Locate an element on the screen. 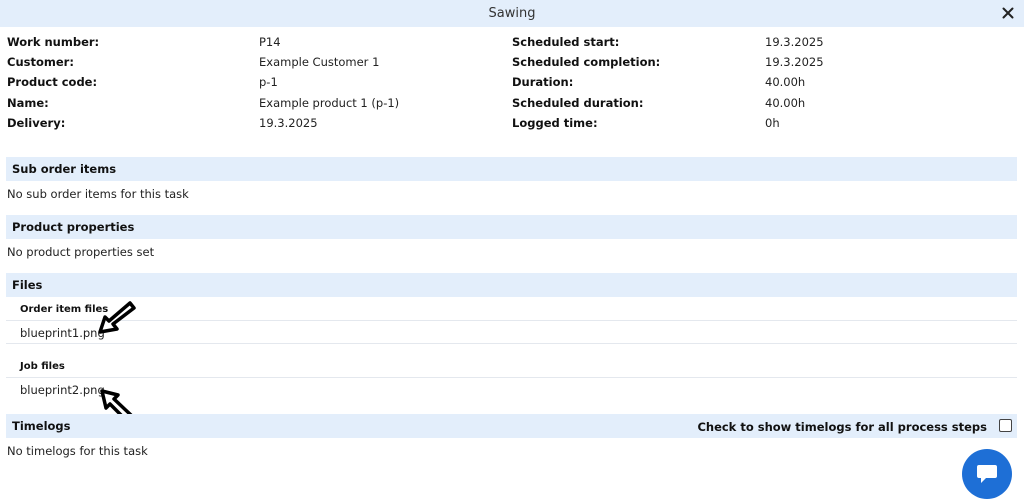  name-label: Name: is located at coordinates (28, 103).